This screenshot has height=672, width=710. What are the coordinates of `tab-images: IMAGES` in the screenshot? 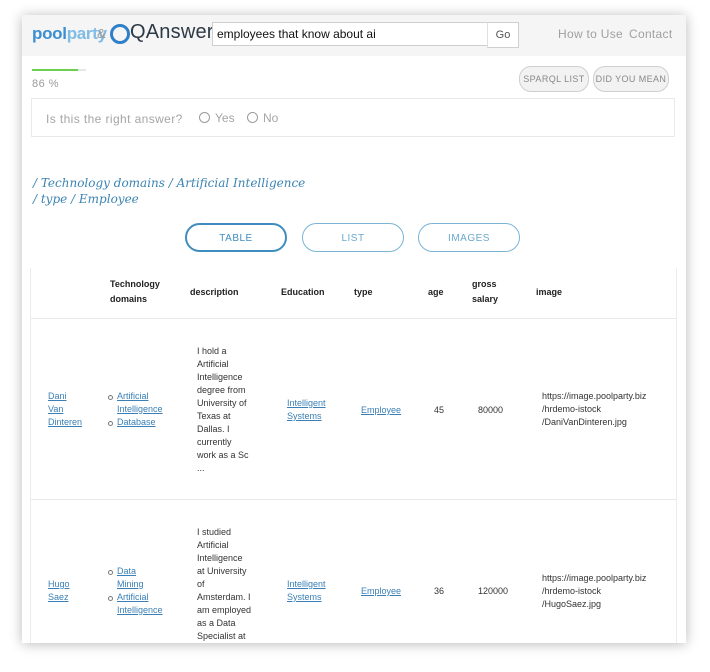 It's located at (469, 237).